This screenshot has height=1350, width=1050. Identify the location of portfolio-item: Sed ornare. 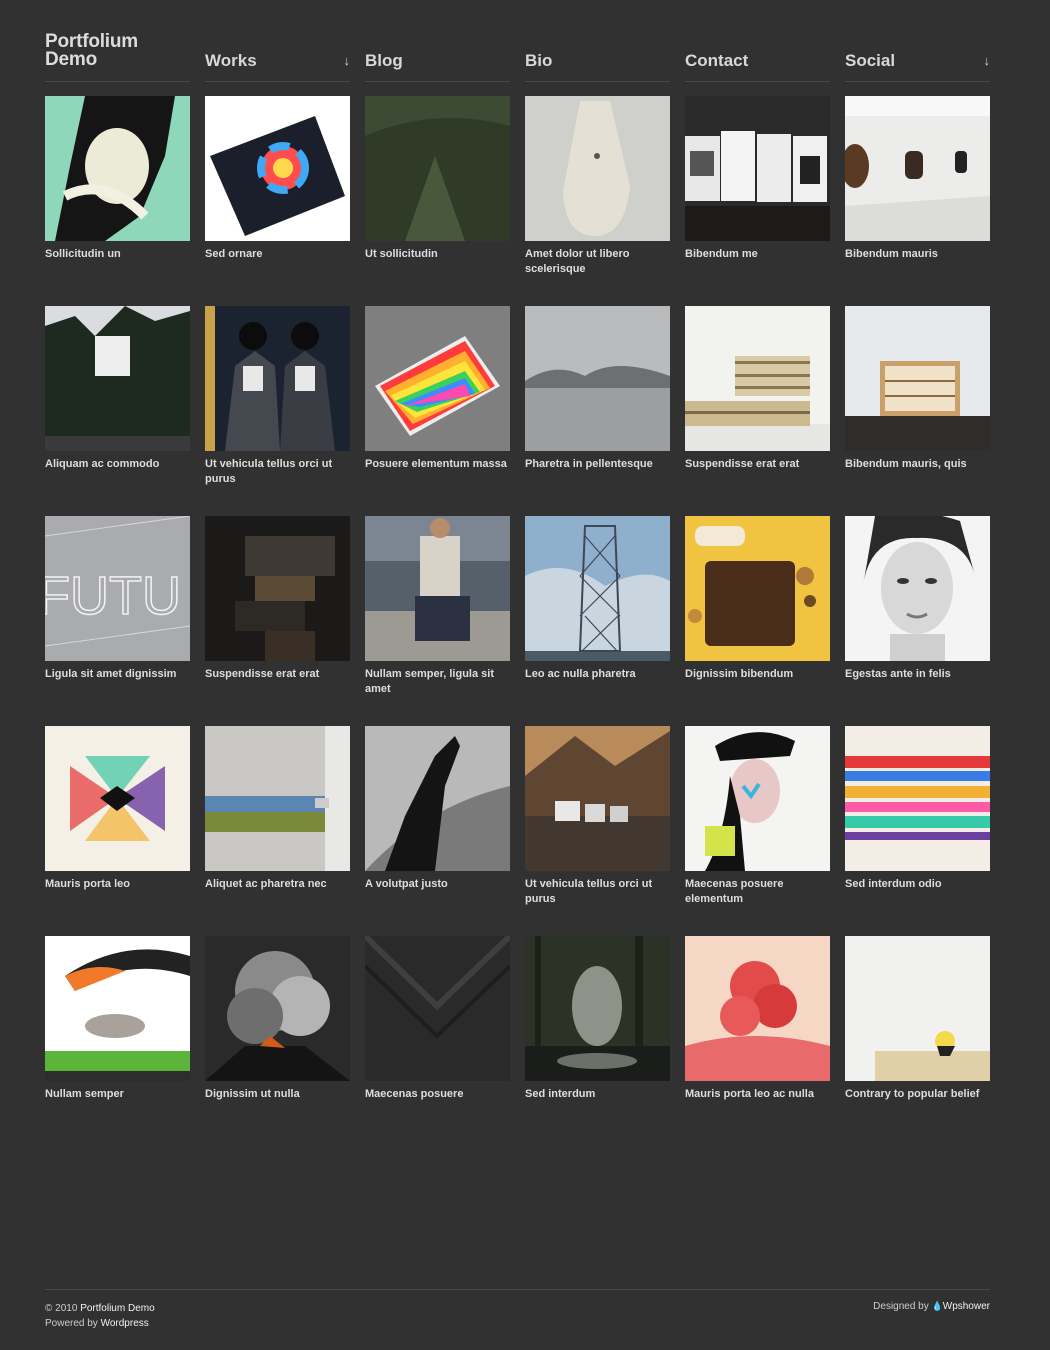
(277, 179).